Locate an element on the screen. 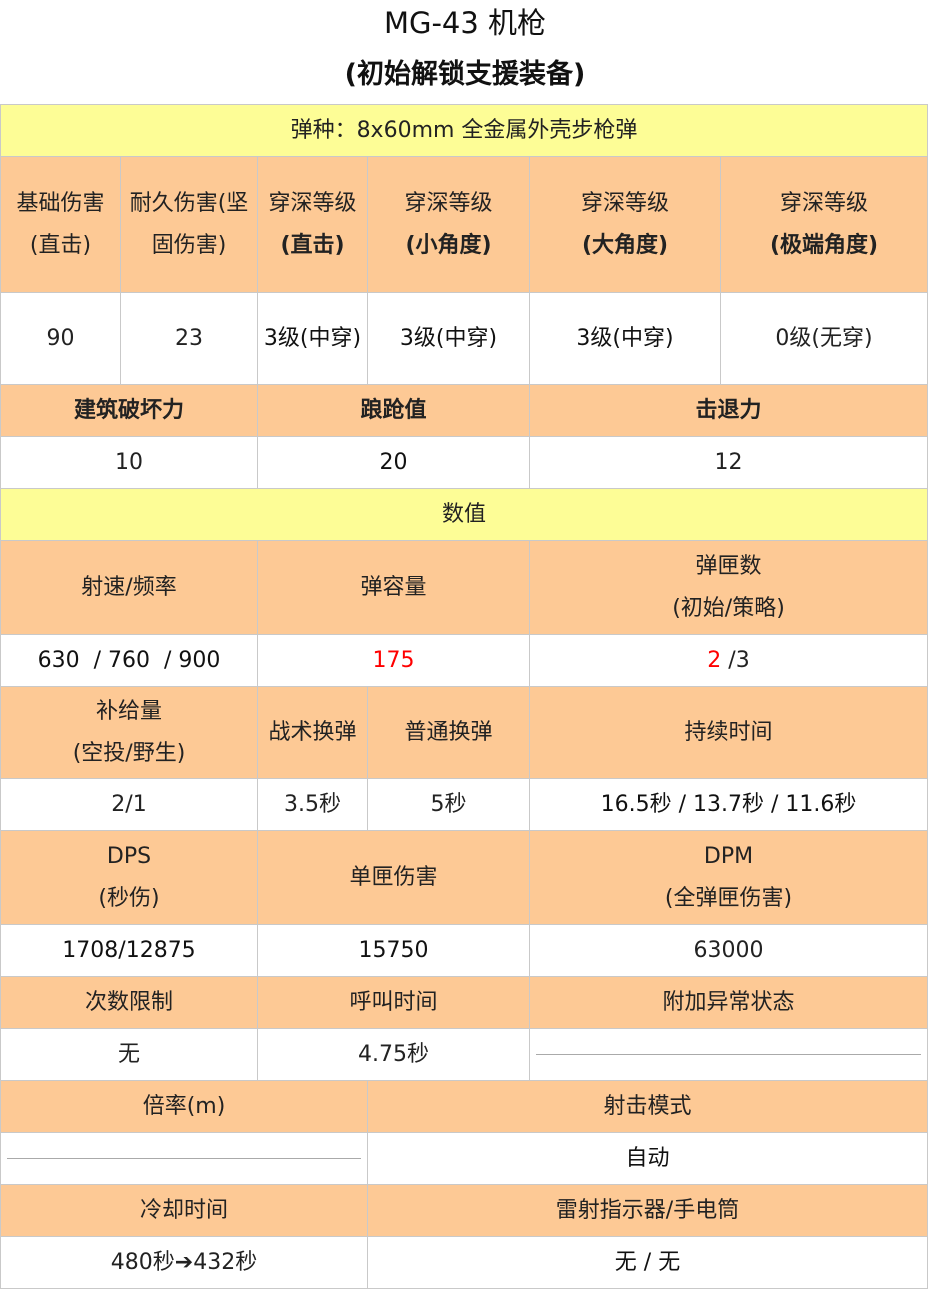 This screenshot has height=1289, width=930. header-dpm: DPM (全弹匣伤害) is located at coordinates (728, 877).